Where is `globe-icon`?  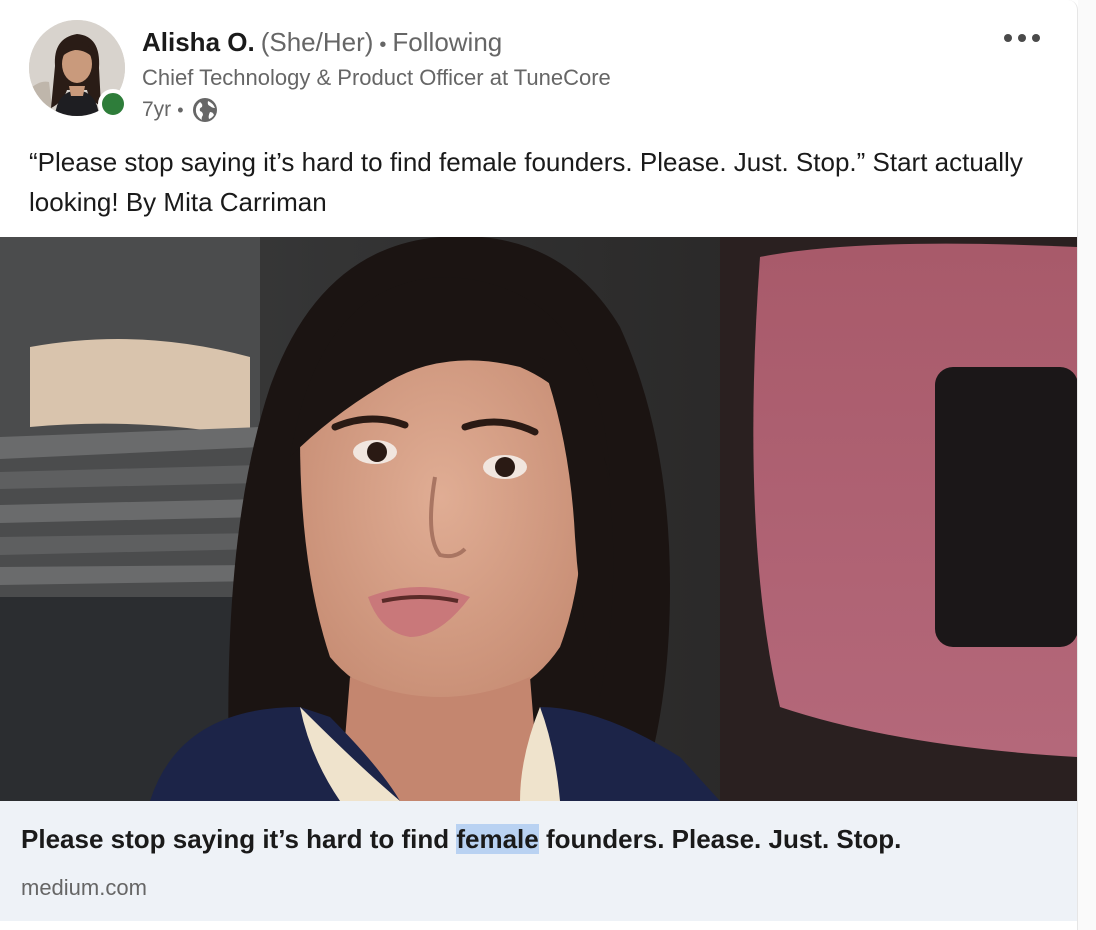 globe-icon is located at coordinates (205, 110).